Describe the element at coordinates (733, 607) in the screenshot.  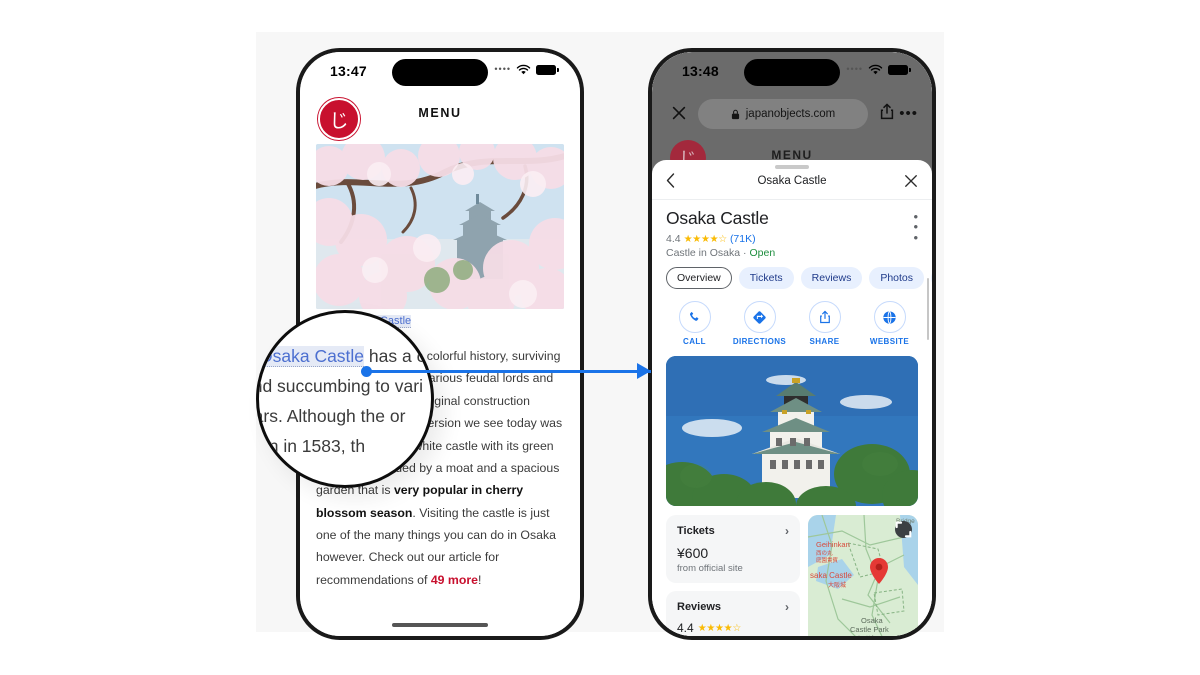
I see `reviews-card-header: Reviews ›` at that location.